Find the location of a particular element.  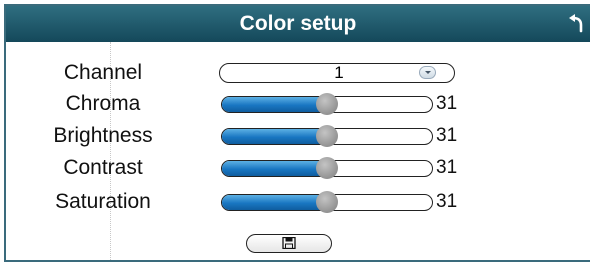

saturation-row: Saturation 31 is located at coordinates (298, 202).